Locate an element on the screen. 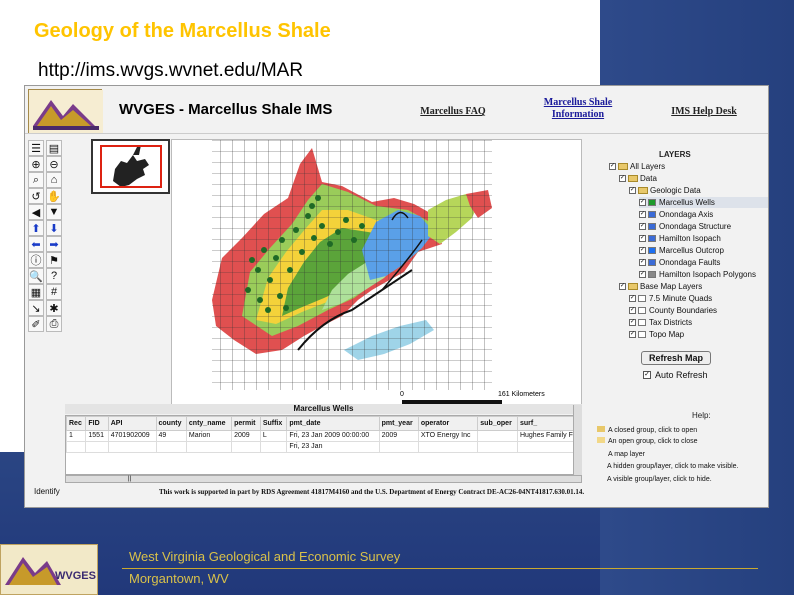 The height and width of the screenshot is (595, 794). table-row: Fri, 23 Jan is located at coordinates (323, 447).